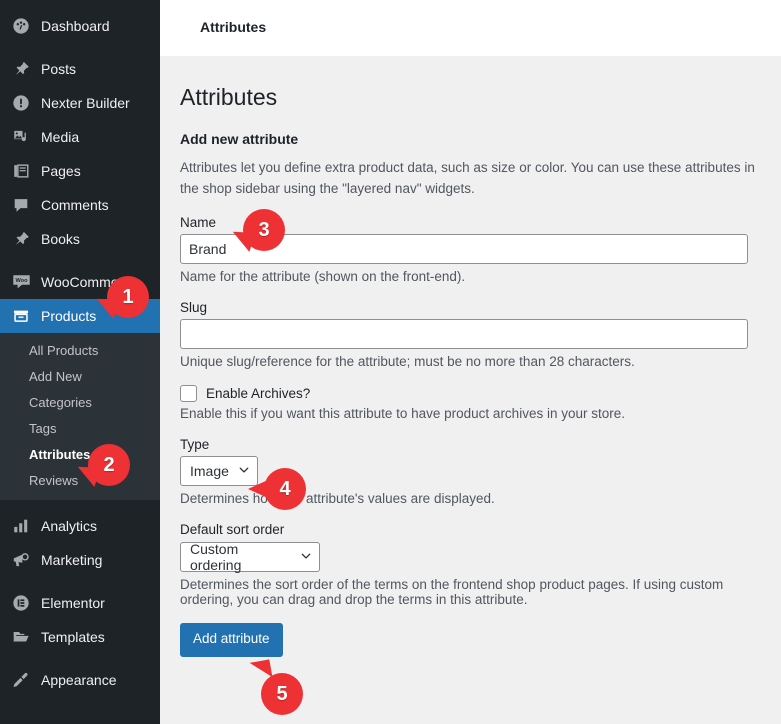 This screenshot has height=724, width=781. Describe the element at coordinates (282, 694) in the screenshot. I see `callout-number: 5` at that location.